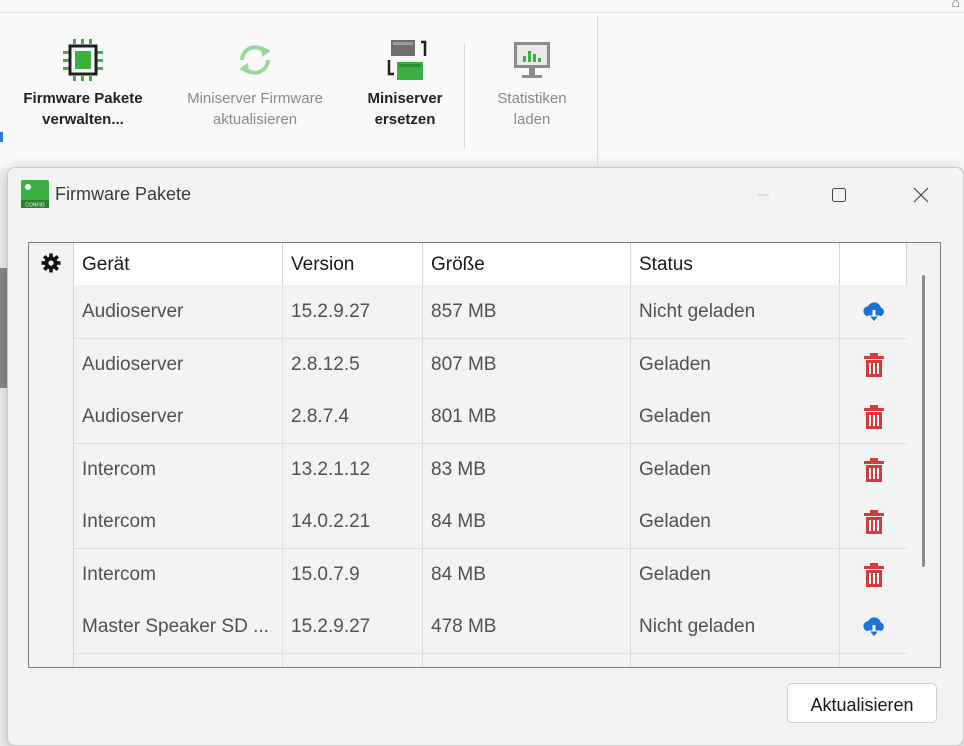 This screenshot has height=746, width=964. I want to click on column-header-device: Gerät, so click(178, 264).